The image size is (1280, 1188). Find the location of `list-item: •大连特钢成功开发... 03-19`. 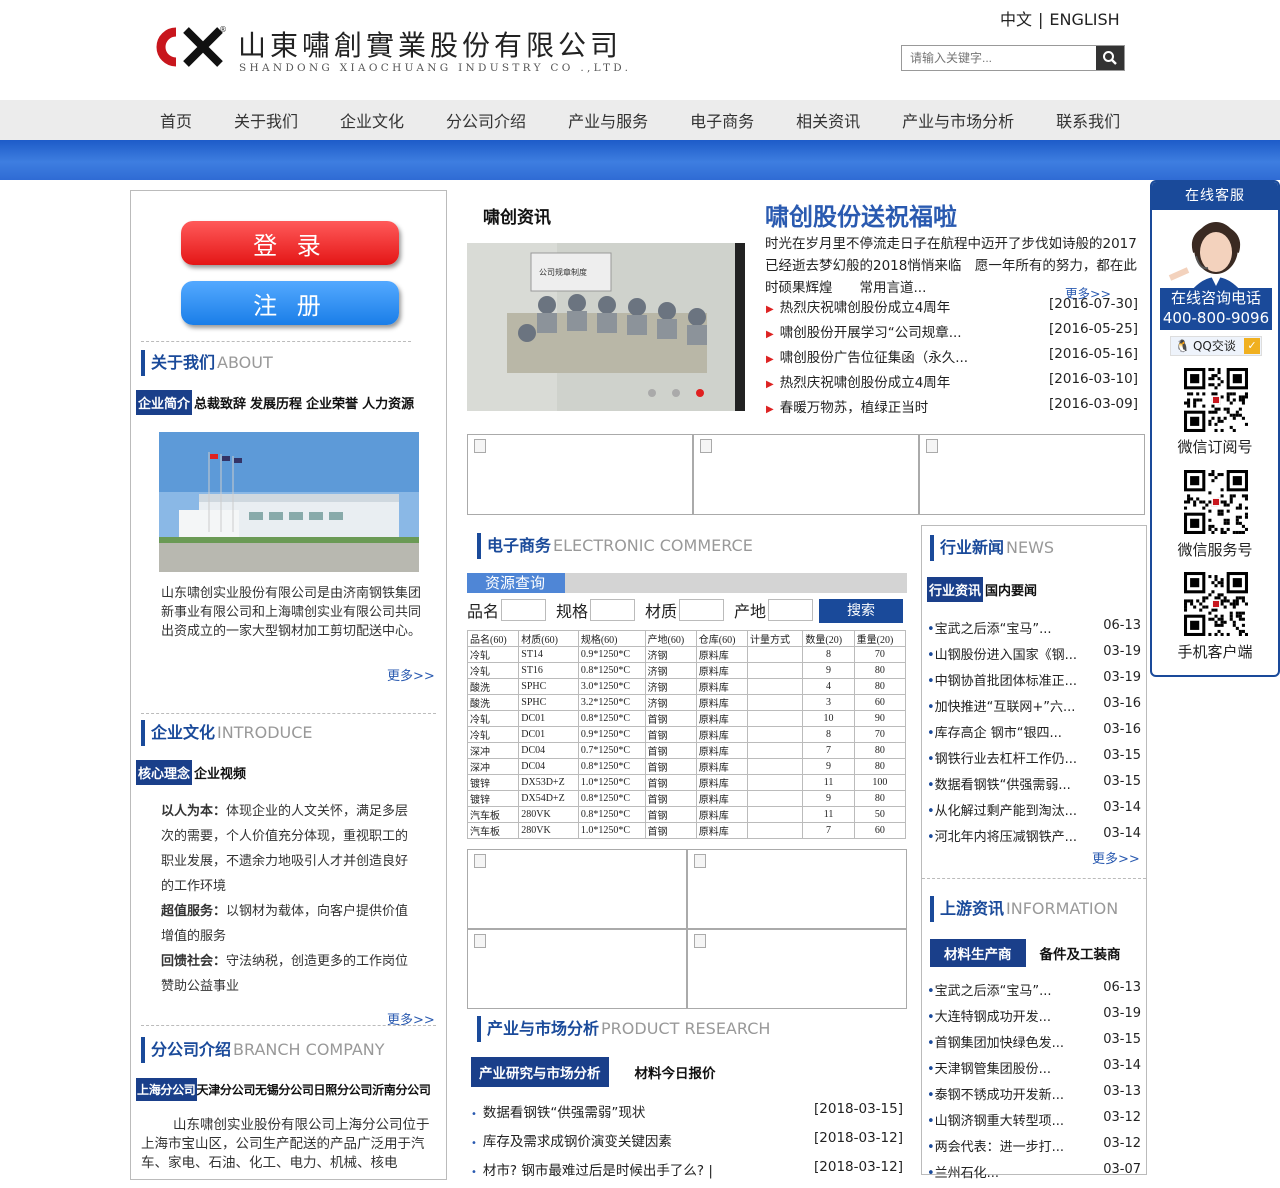

list-item: •大连特钢成功开发... 03-19 is located at coordinates (1034, 1019).